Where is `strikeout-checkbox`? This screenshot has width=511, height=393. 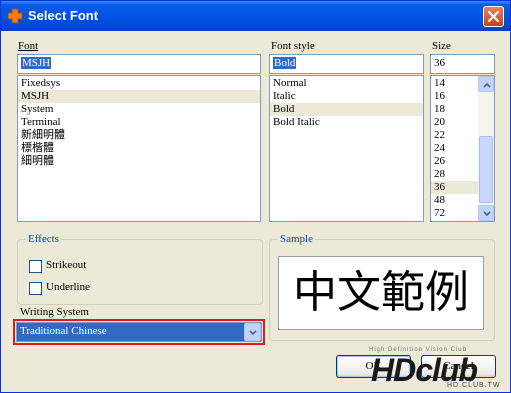 strikeout-checkbox is located at coordinates (35, 266).